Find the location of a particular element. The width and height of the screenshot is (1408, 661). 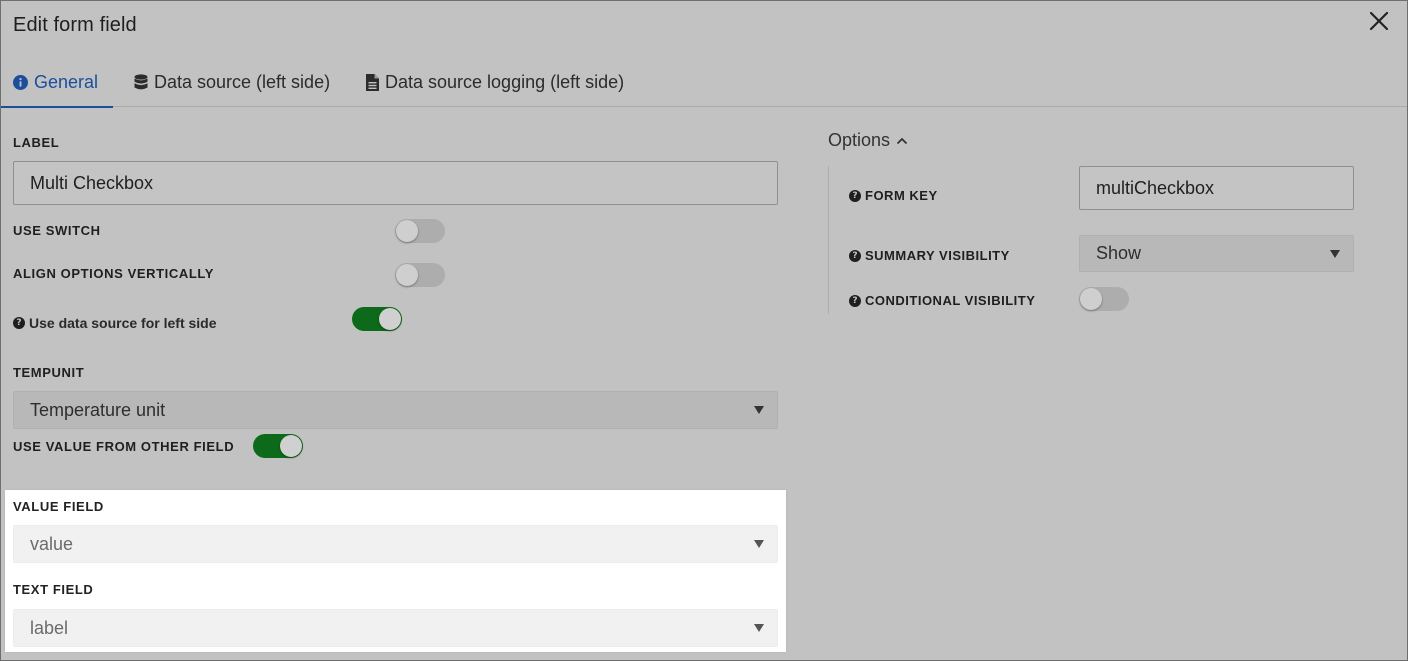

highlighted-field-panel: VALUE FIELD value TEXT FIELD label is located at coordinates (395, 571).